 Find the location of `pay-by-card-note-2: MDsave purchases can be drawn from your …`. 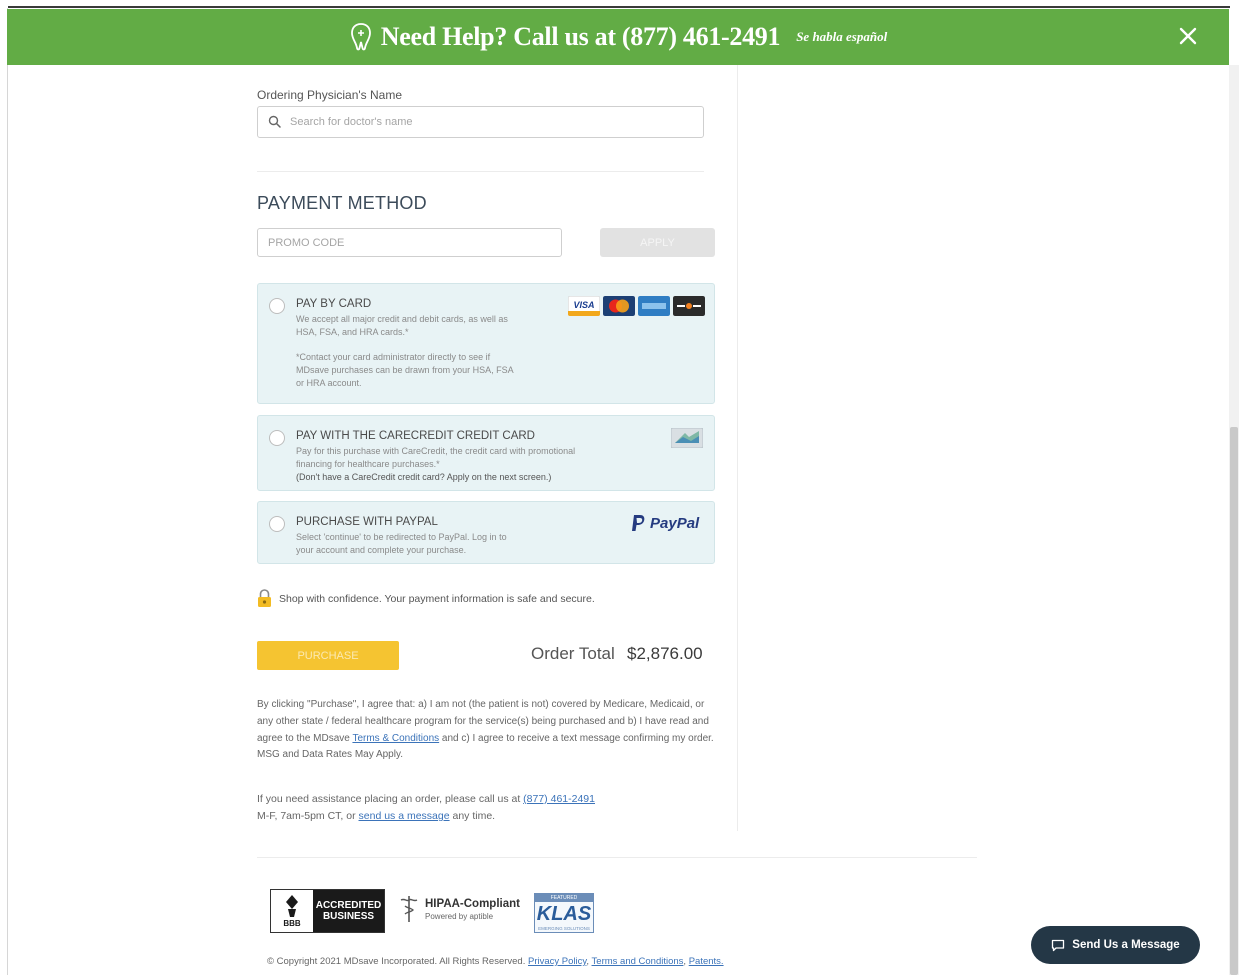

pay-by-card-note-2: MDsave purchases can be drawn from your … is located at coordinates (405, 370).